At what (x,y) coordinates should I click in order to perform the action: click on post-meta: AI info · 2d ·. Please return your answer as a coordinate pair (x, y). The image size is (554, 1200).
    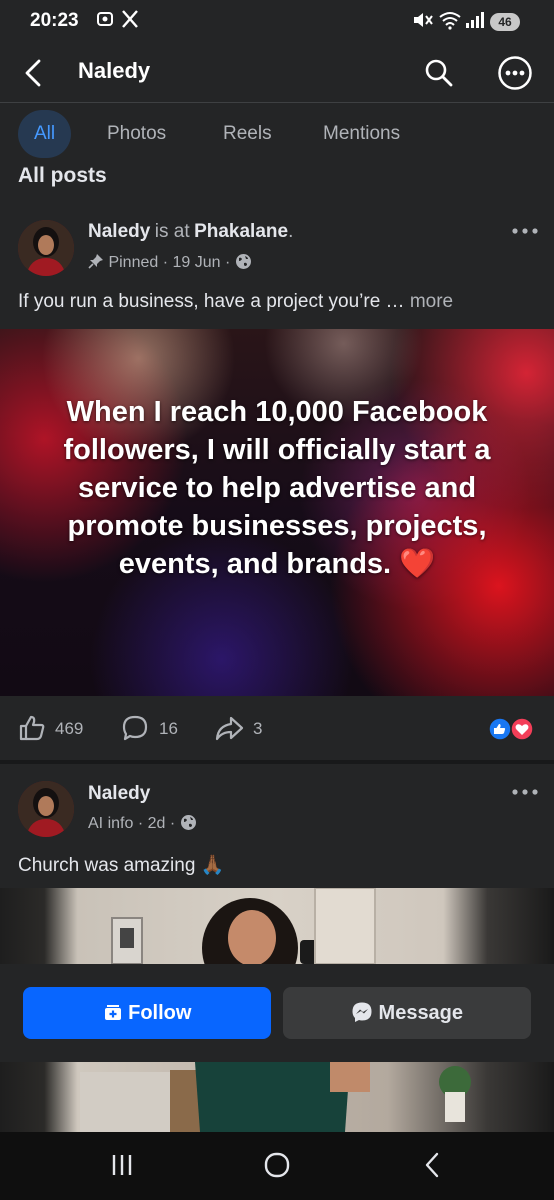
    Looking at the image, I should click on (142, 823).